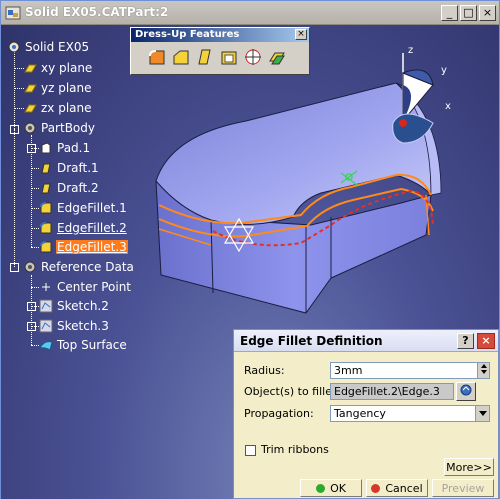  I want to click on help-button: ?, so click(465, 341).